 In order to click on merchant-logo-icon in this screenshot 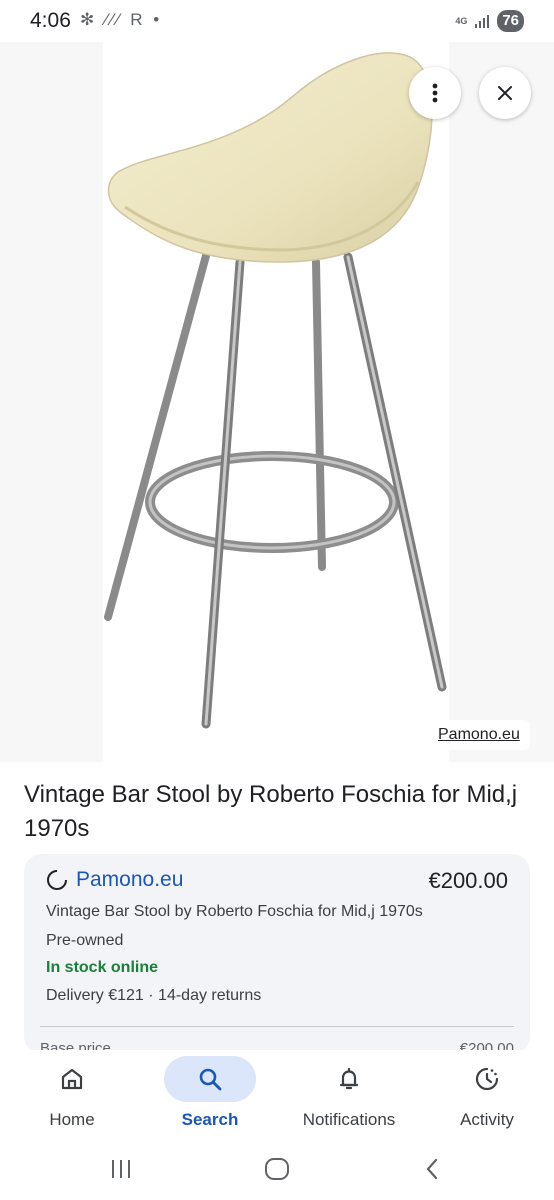, I will do `click(57, 879)`.